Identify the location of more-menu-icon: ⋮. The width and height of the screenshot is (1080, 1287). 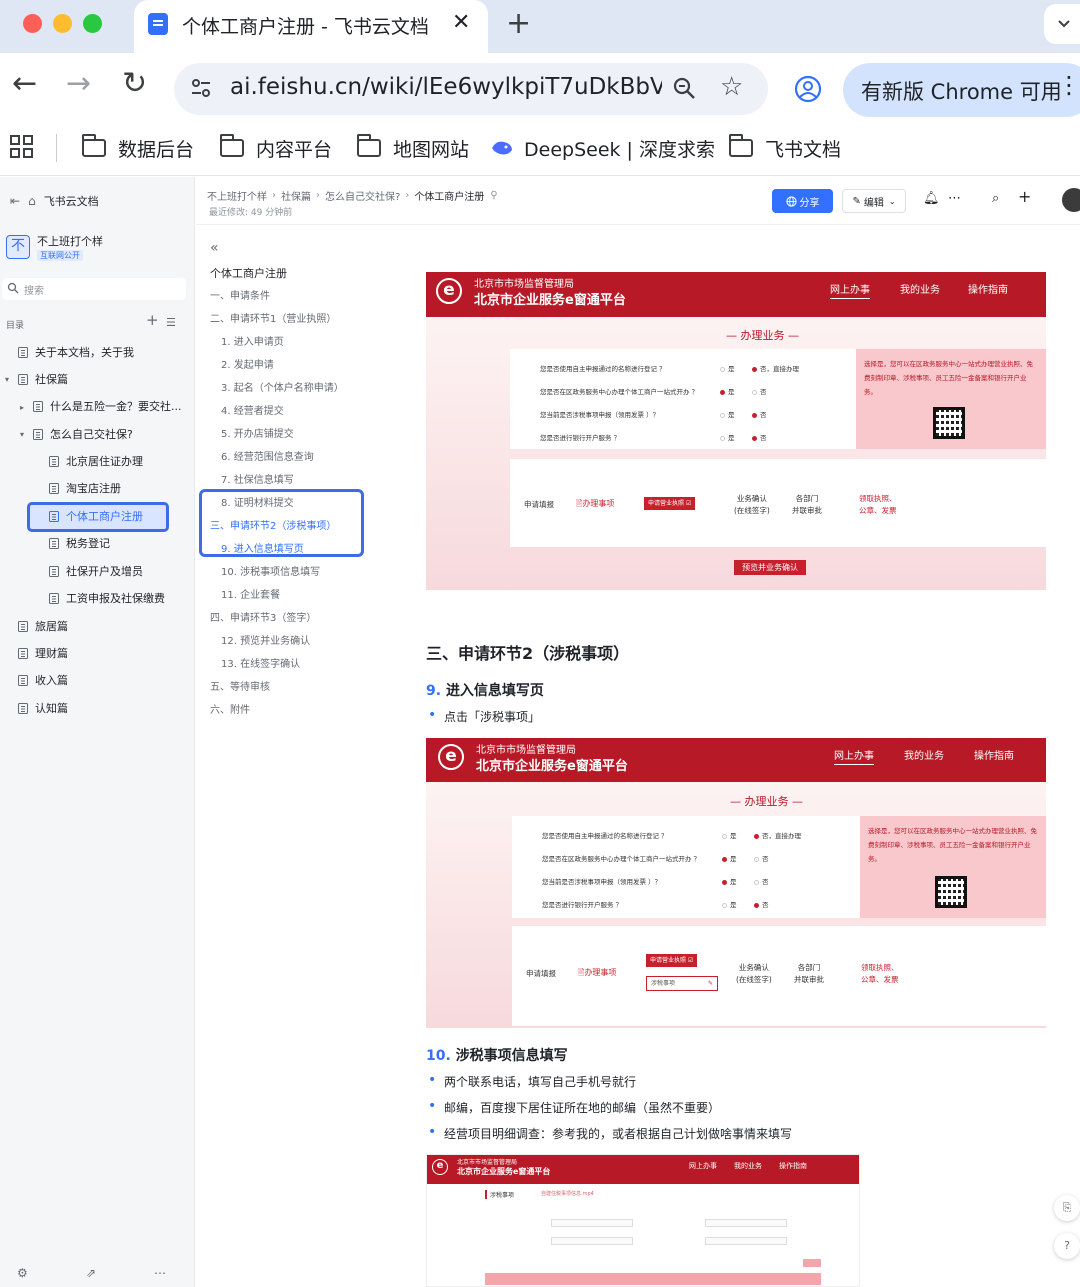
(1068, 85).